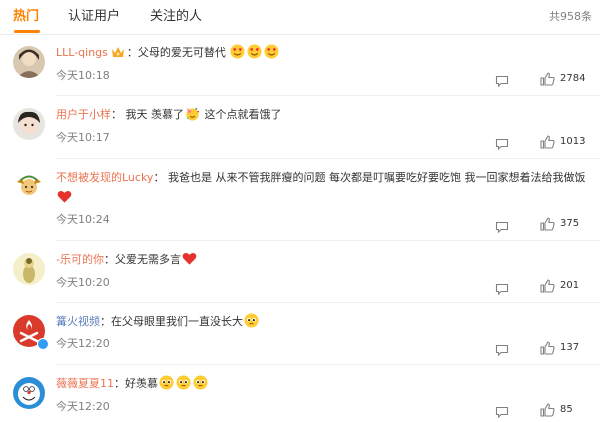  Describe the element at coordinates (83, 219) in the screenshot. I see `comment-time: 今天10:24` at that location.